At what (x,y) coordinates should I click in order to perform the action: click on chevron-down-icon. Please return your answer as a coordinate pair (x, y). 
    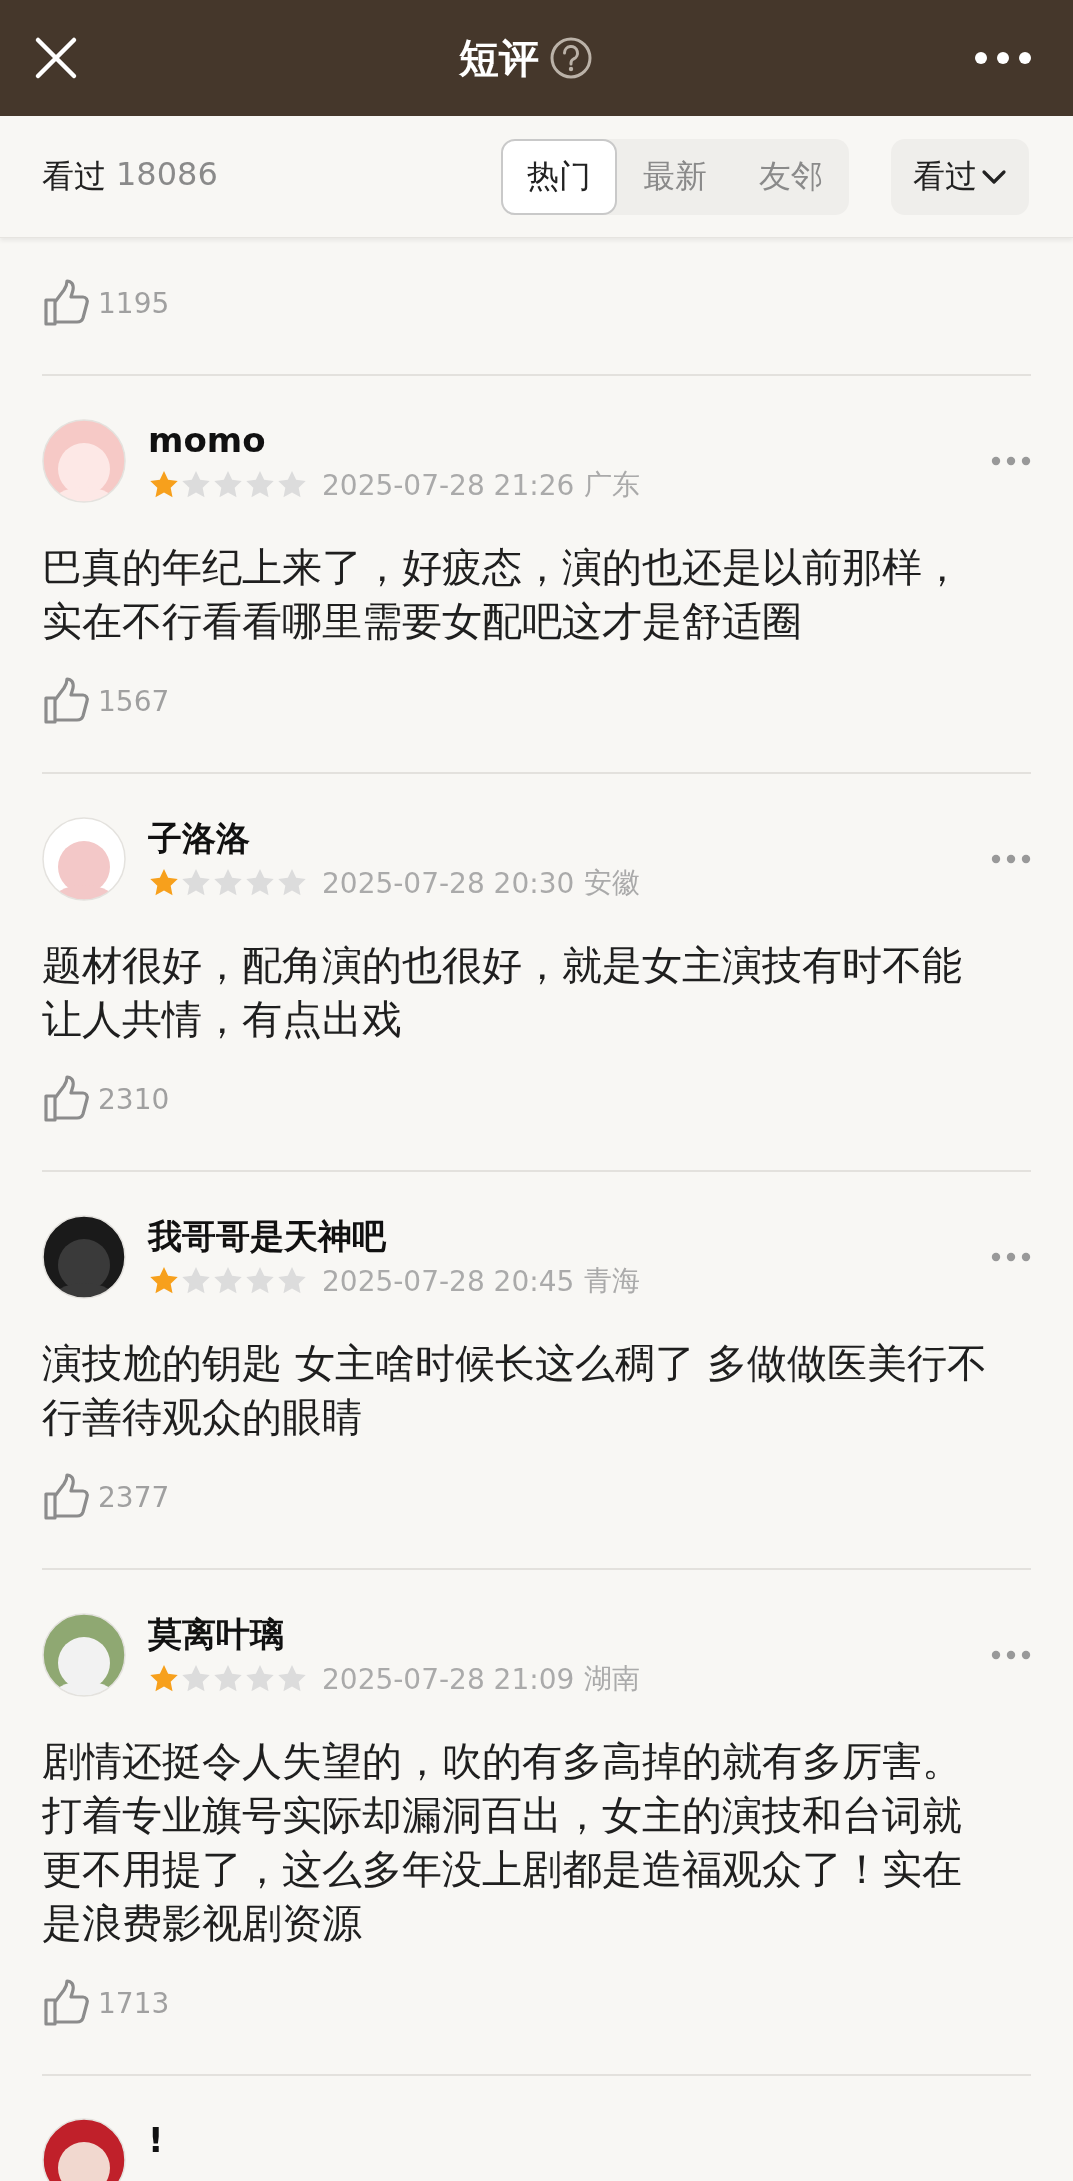
    Looking at the image, I should click on (994, 176).